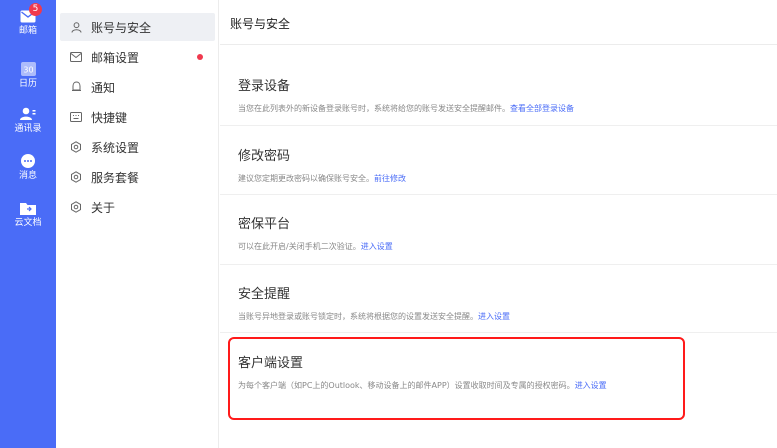  I want to click on section-description: 当账号异地登录或账号锁定时，系统将根据您的设置发送安全提醒。进入设置, so click(497, 317).